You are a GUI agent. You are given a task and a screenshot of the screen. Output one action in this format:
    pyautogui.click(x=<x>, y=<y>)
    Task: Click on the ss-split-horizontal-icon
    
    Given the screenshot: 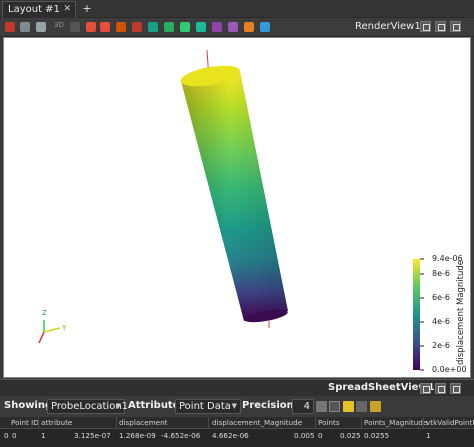 What is the action you would take?
    pyautogui.click(x=425, y=388)
    